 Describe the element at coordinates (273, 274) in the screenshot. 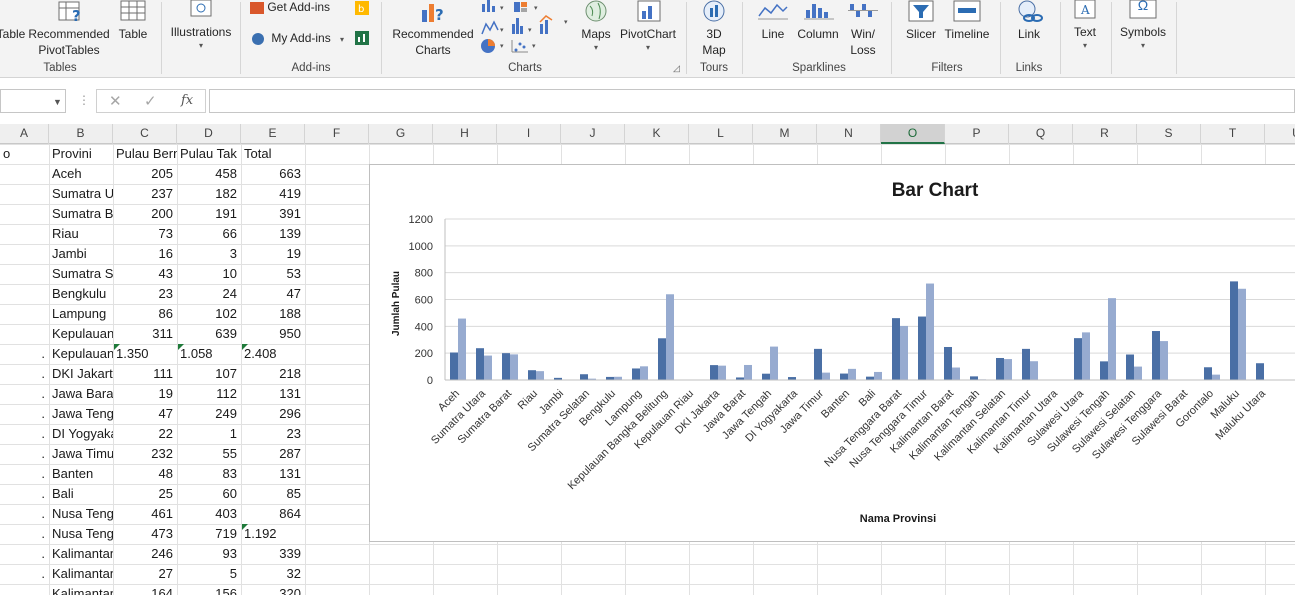

I see `cell-total: 53` at that location.